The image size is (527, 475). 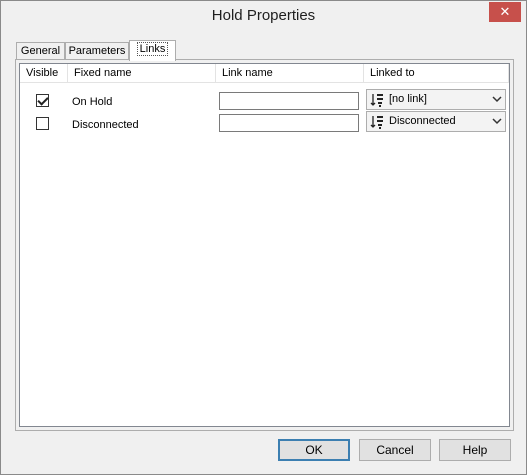 I want to click on linked-to-value: [no link], so click(x=408, y=99).